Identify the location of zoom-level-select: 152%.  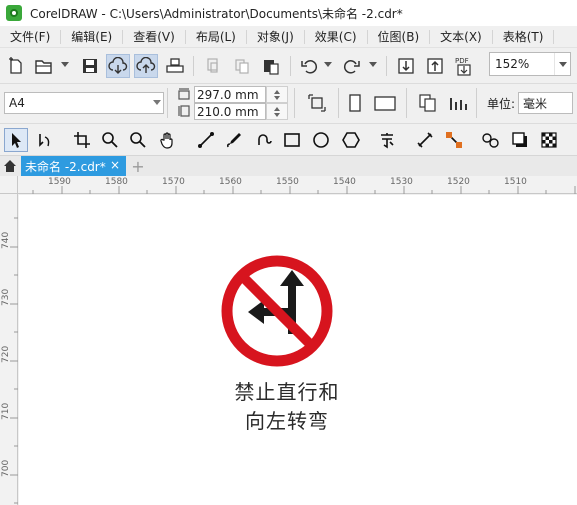
(530, 64).